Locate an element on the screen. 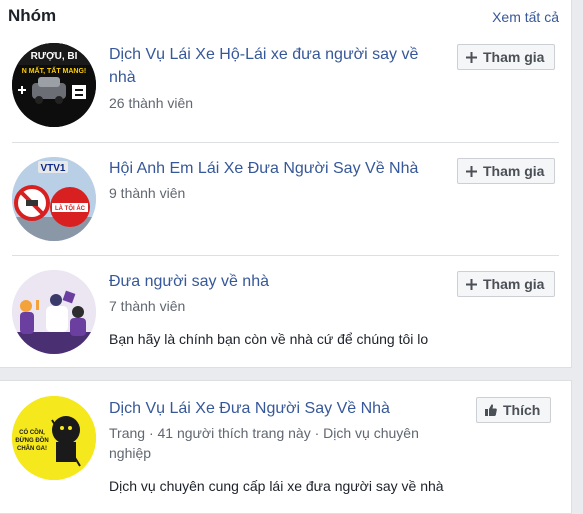 The width and height of the screenshot is (583, 514). like-button-label: Thích is located at coordinates (522, 410).